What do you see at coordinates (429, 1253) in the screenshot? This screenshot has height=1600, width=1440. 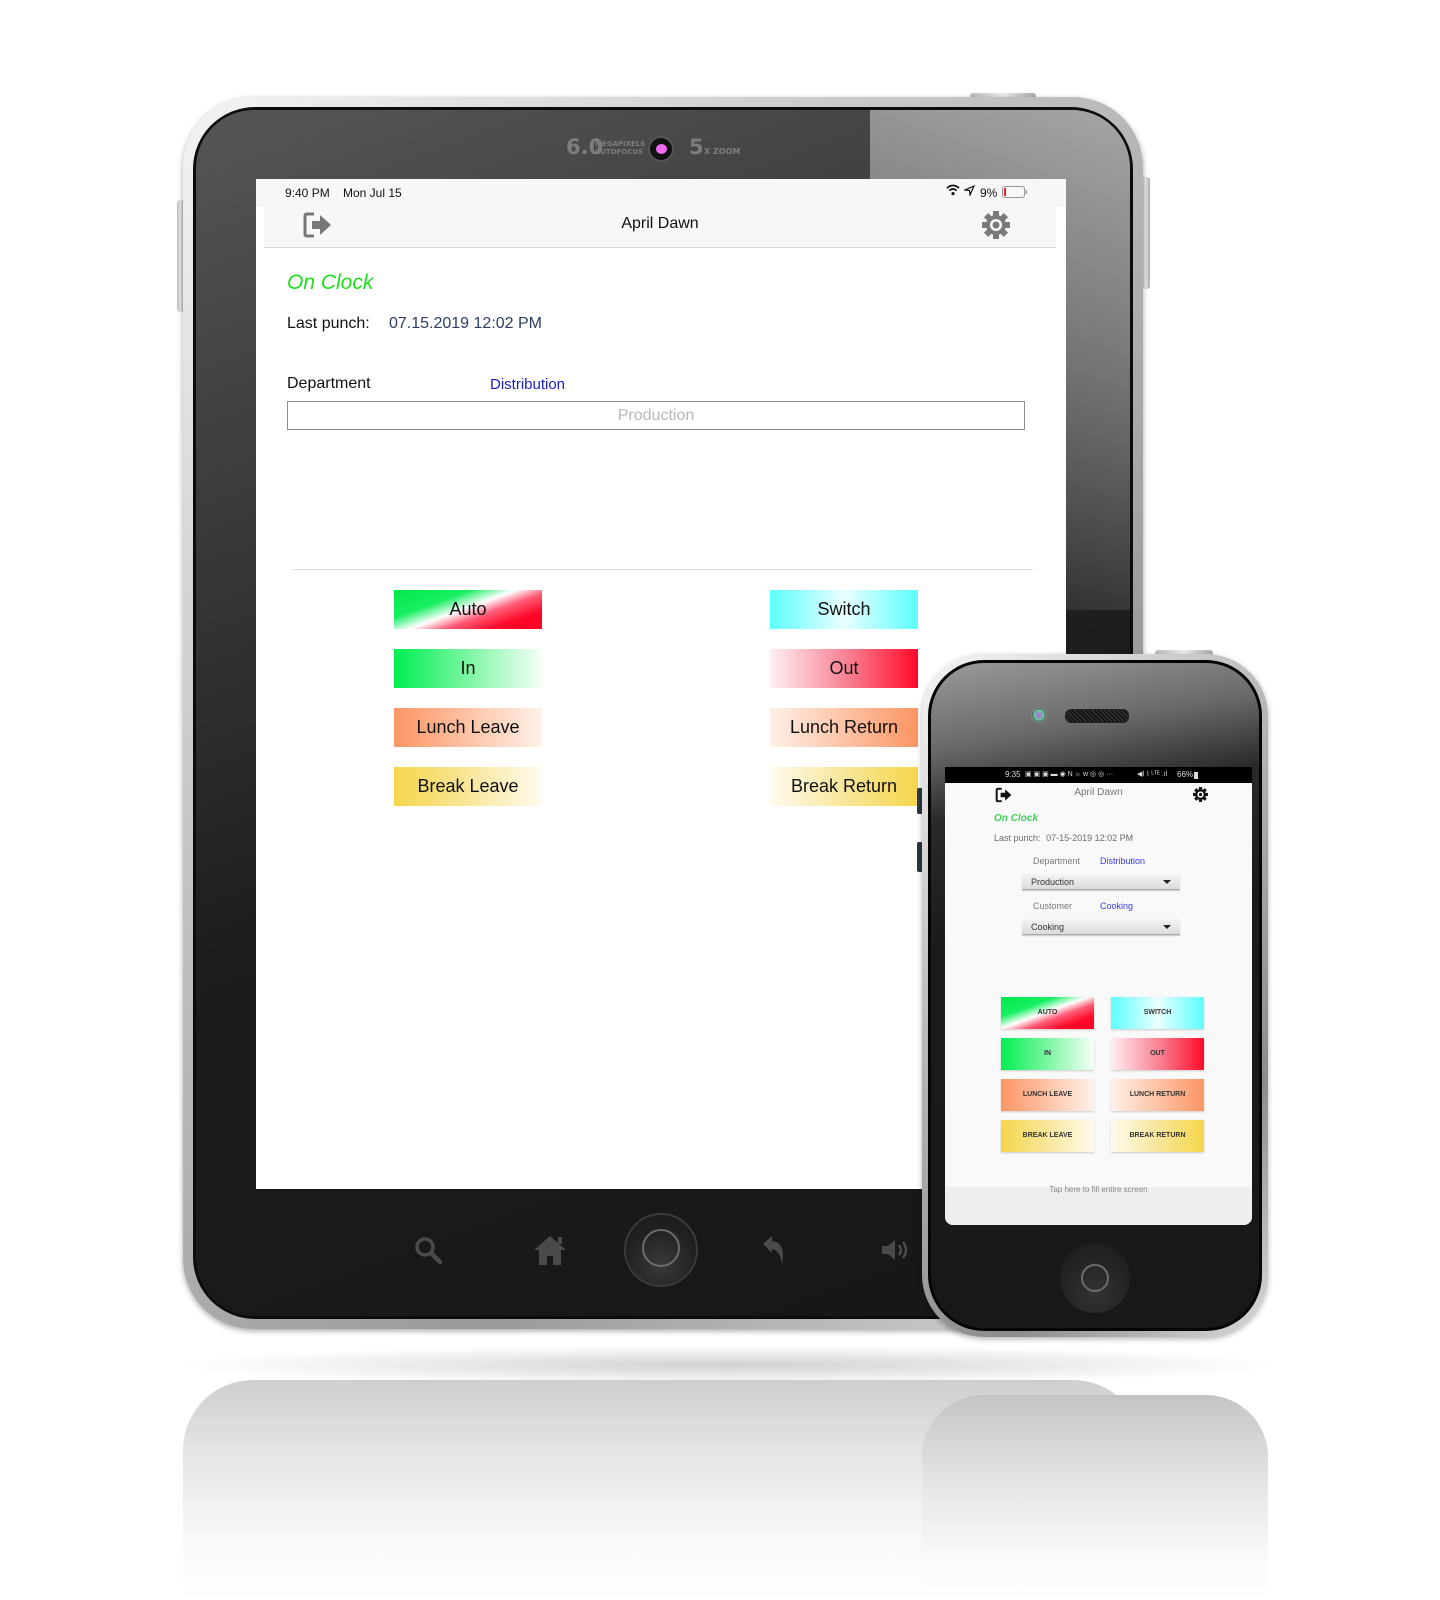 I see `search-icon` at bounding box center [429, 1253].